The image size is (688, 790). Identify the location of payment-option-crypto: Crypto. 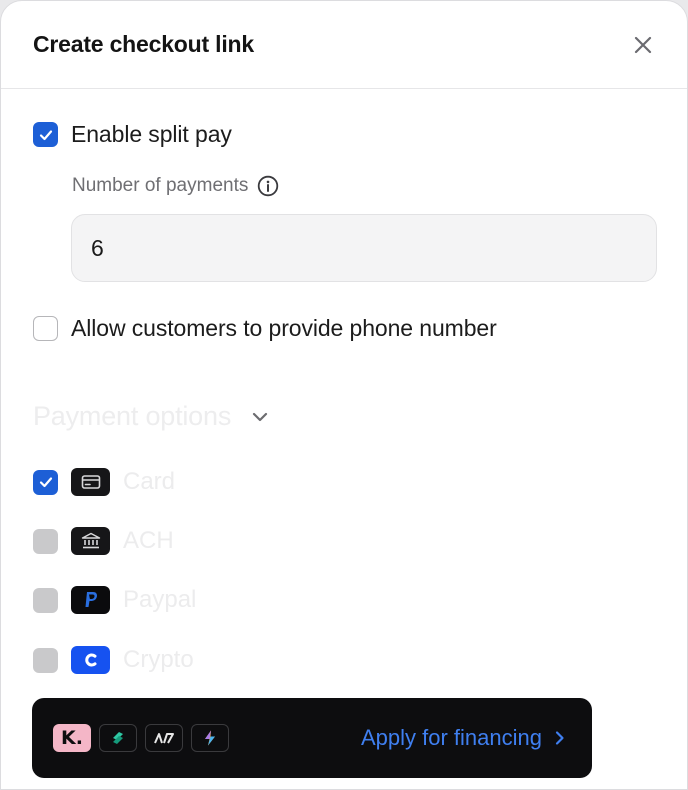
(113, 660).